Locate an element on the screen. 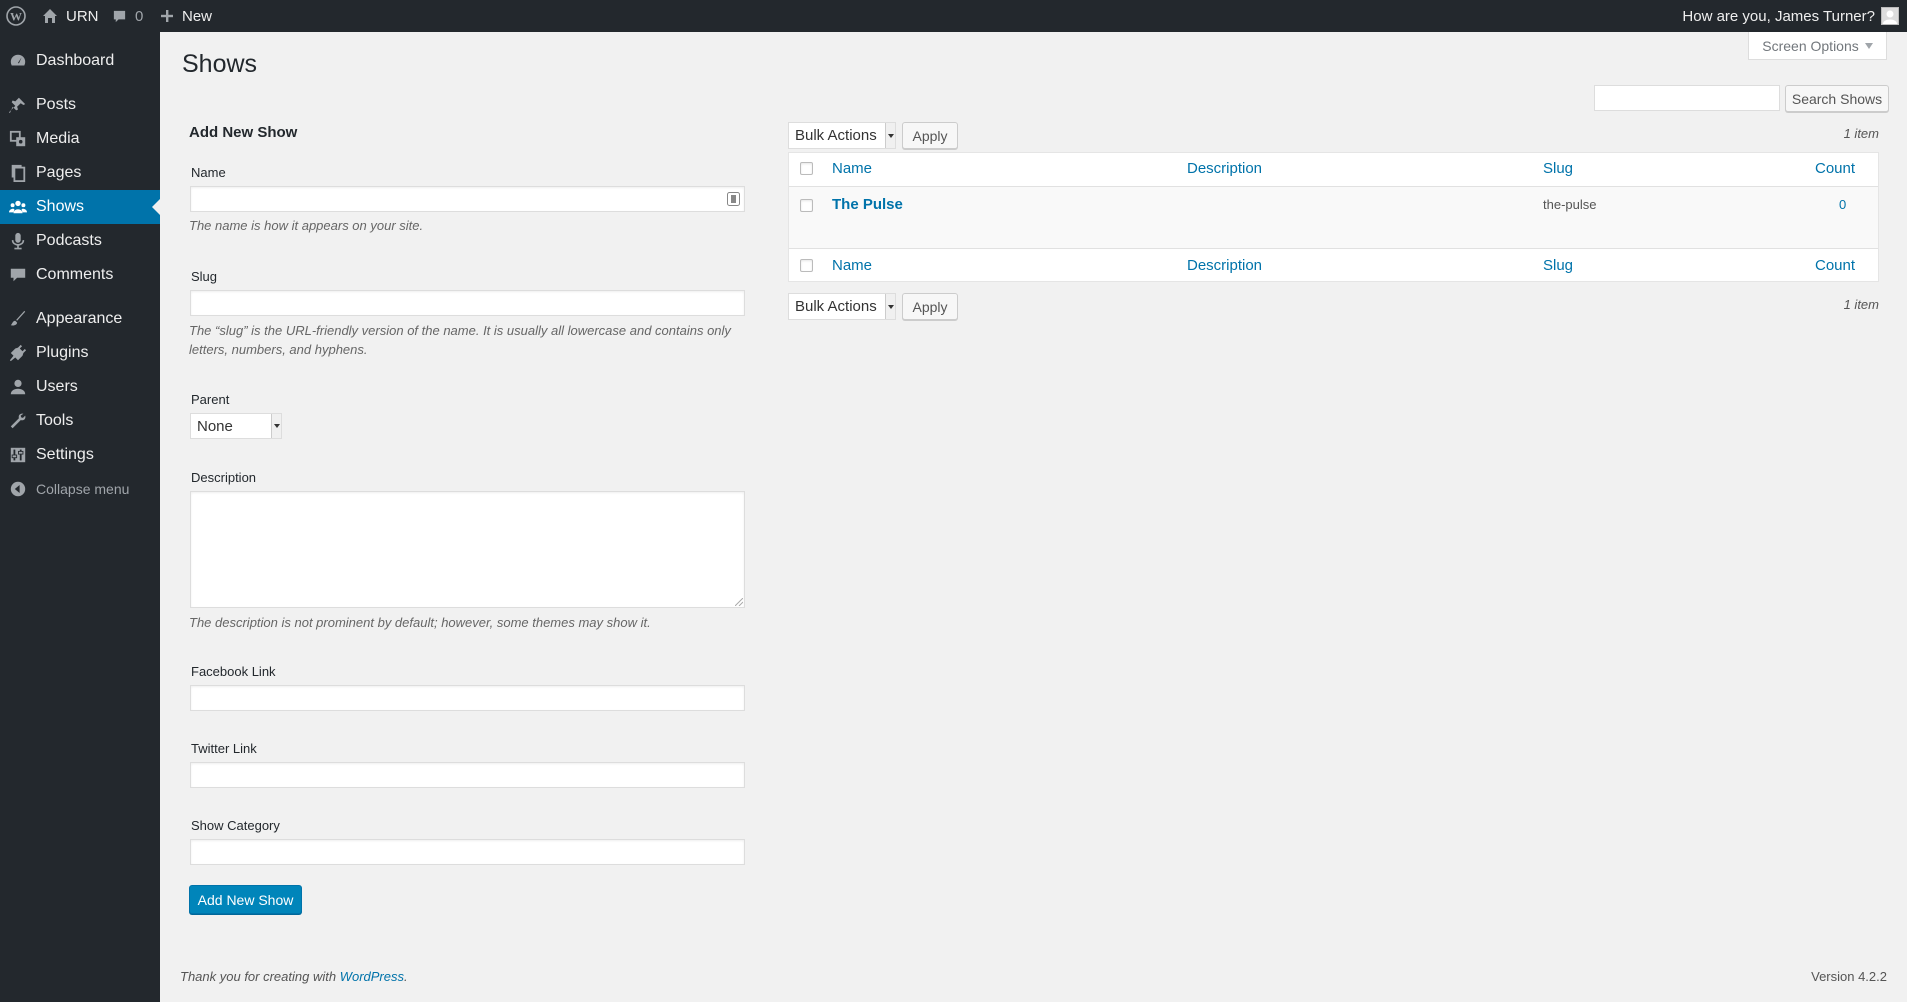  table-footer: Name Description Slug Count is located at coordinates (1333, 265).